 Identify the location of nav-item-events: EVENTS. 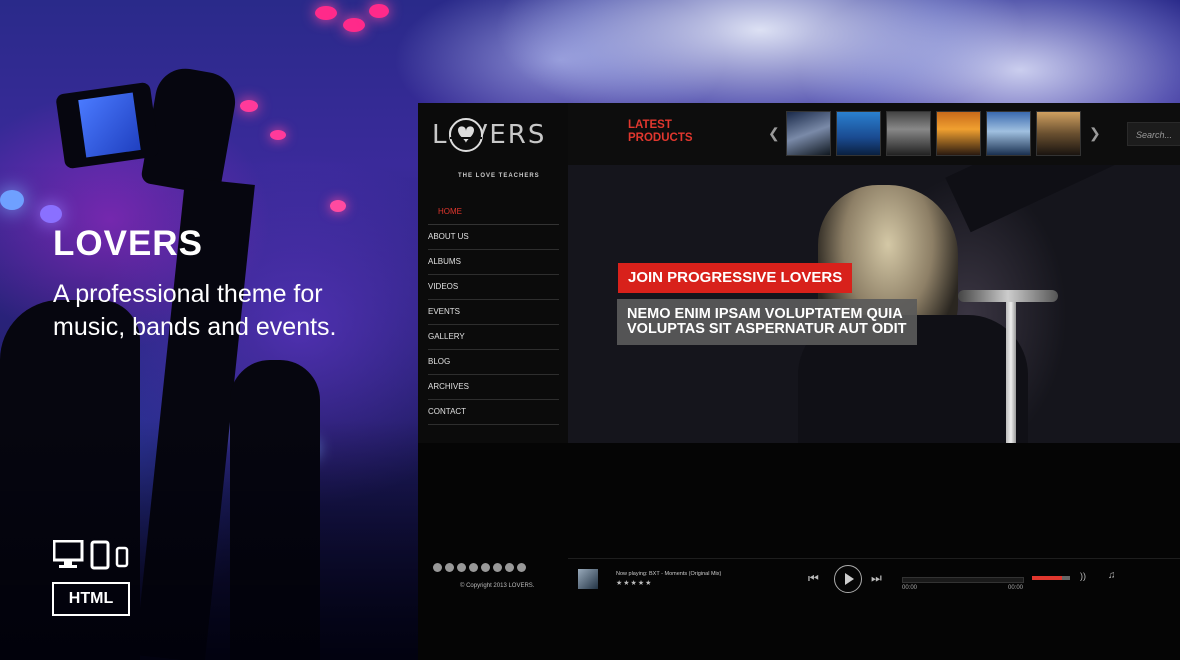
(493, 312).